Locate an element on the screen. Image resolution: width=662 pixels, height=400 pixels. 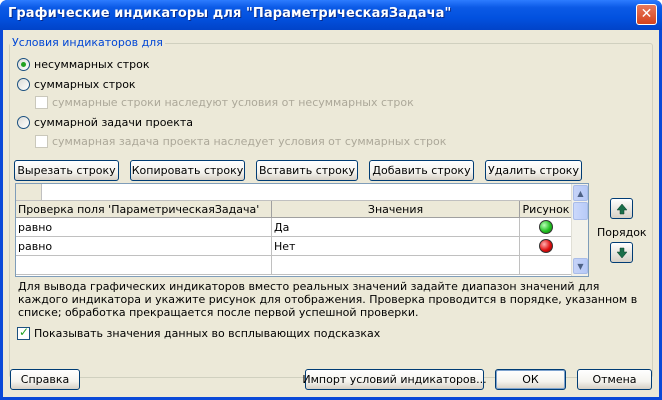
grid-scrollbar: ▲ ▼ is located at coordinates (579, 230).